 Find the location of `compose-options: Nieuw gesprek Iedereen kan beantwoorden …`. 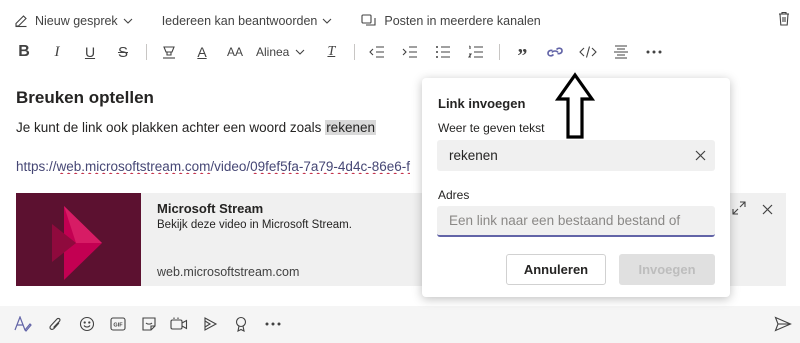

compose-options: Nieuw gesprek Iedereen kan beantwoorden … is located at coordinates (288, 21).